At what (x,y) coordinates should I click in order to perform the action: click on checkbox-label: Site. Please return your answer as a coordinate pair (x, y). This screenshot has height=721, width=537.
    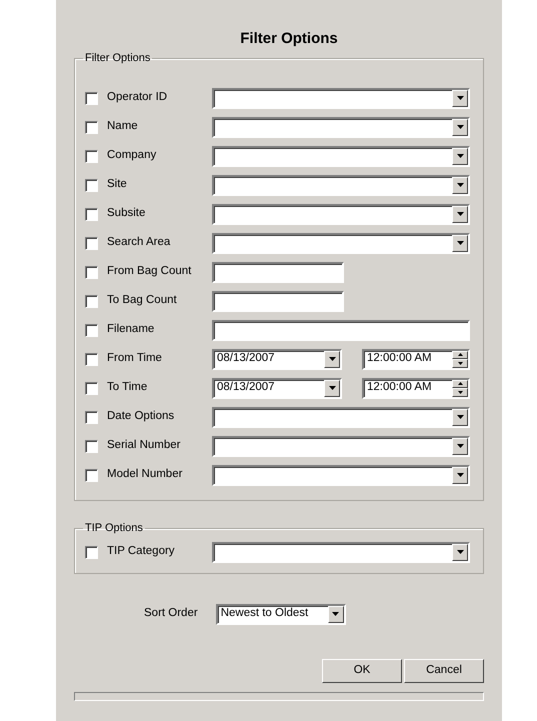
    Looking at the image, I should click on (117, 184).